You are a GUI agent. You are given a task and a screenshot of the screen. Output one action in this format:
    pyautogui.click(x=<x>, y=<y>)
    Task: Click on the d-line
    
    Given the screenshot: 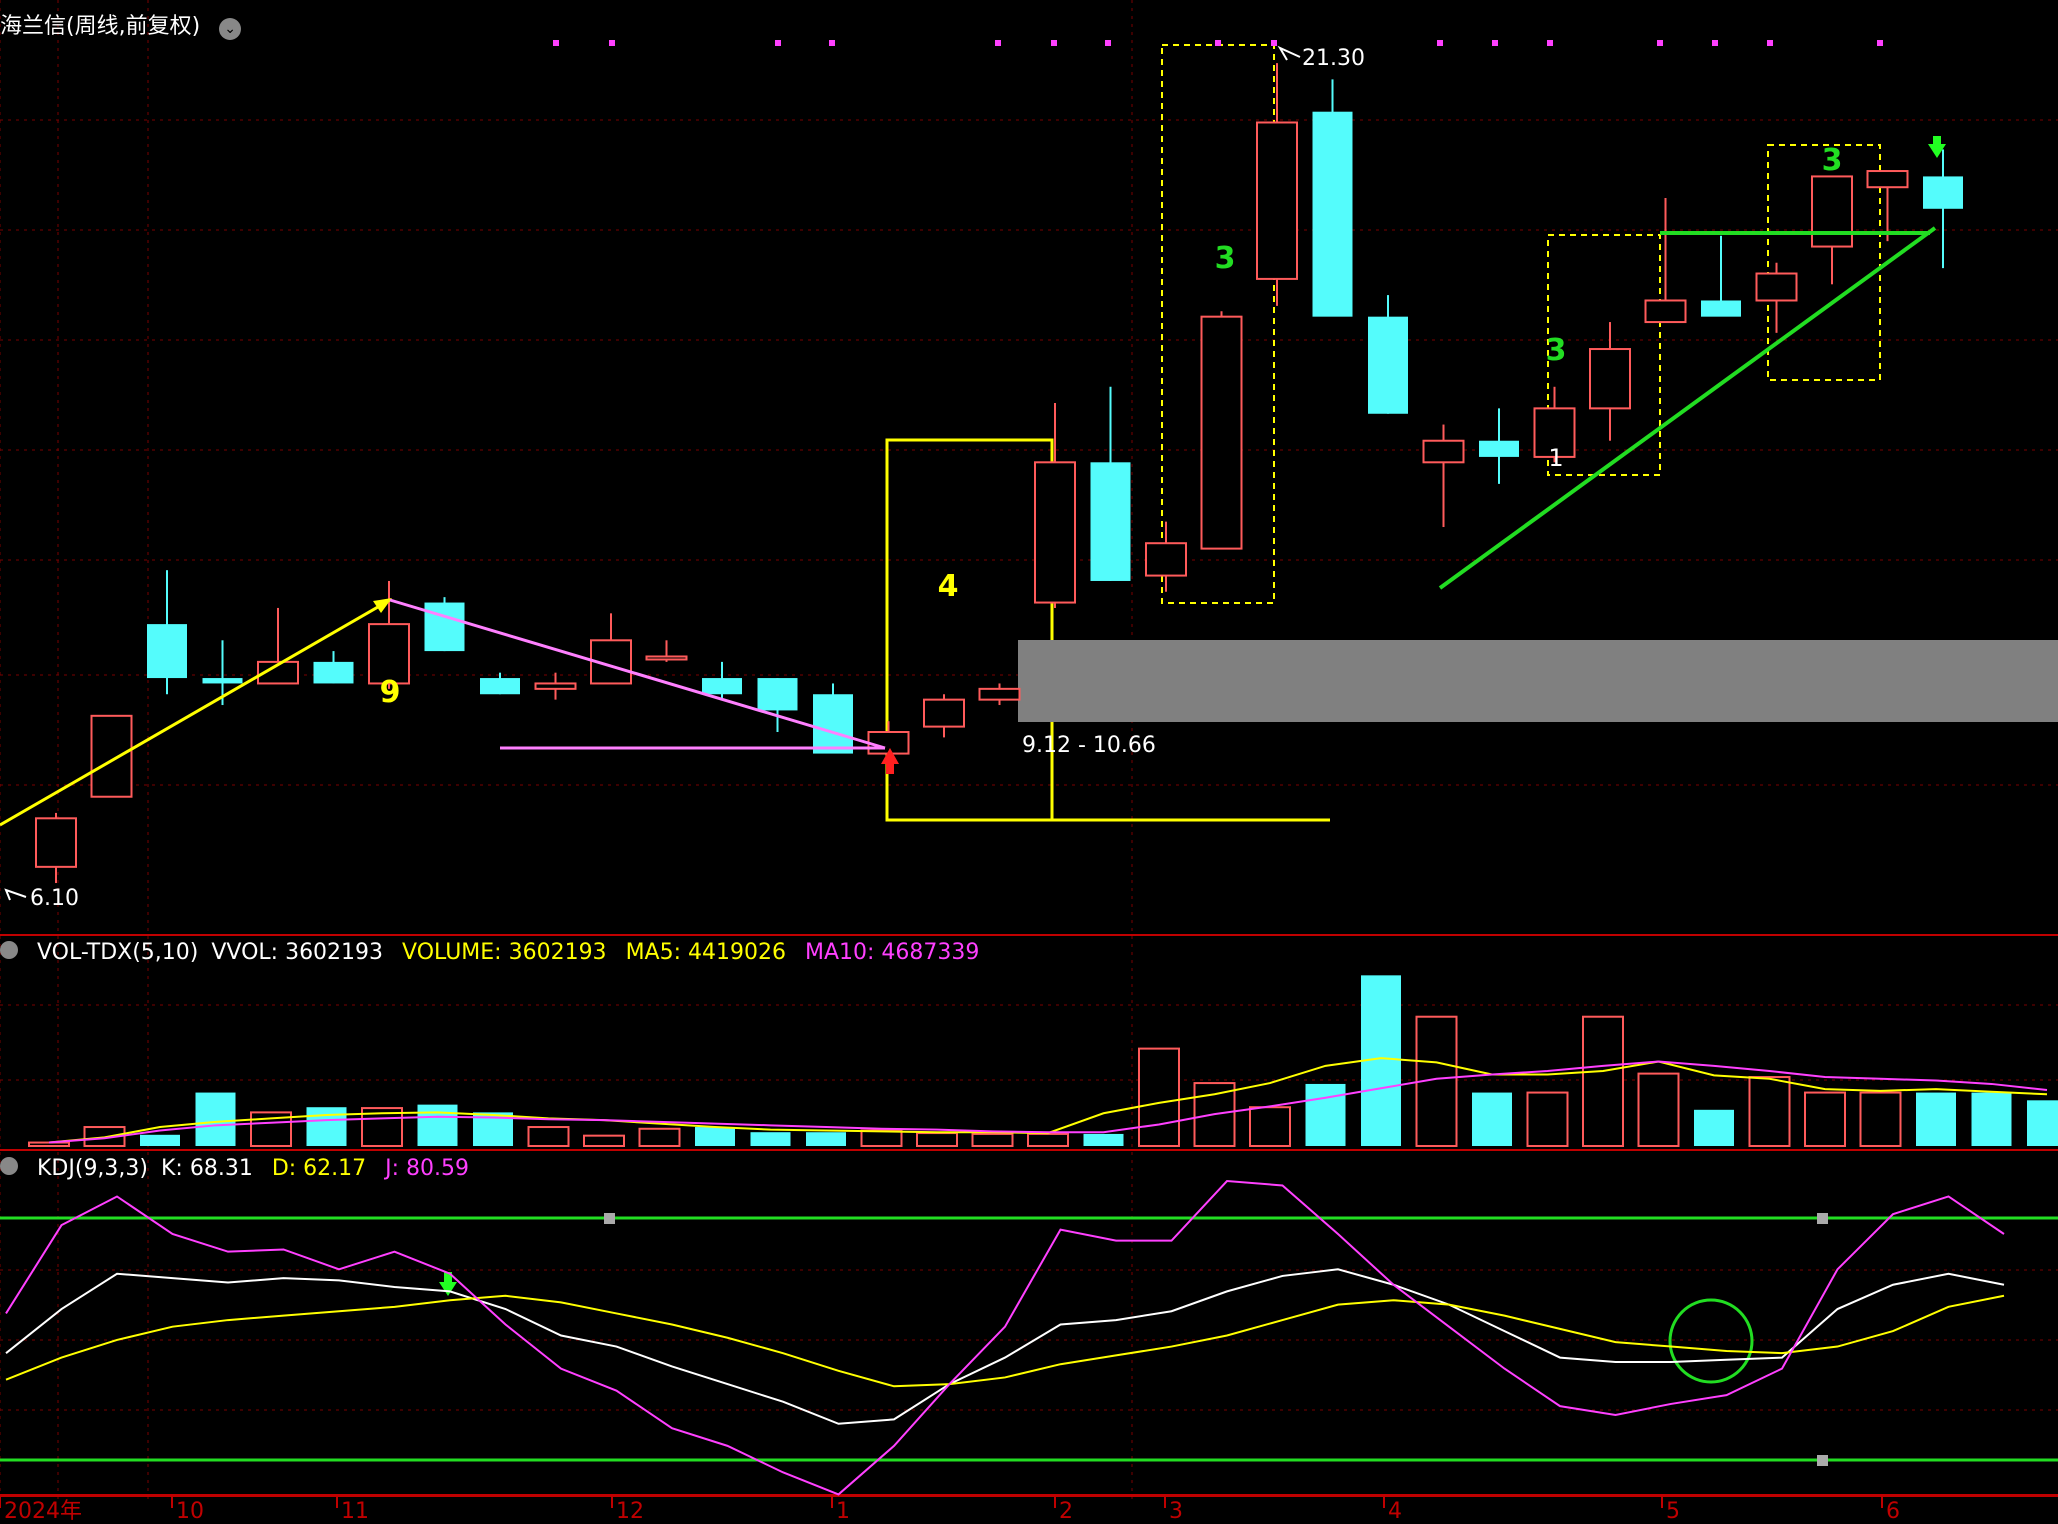 What is the action you would take?
    pyautogui.click(x=1005, y=1341)
    